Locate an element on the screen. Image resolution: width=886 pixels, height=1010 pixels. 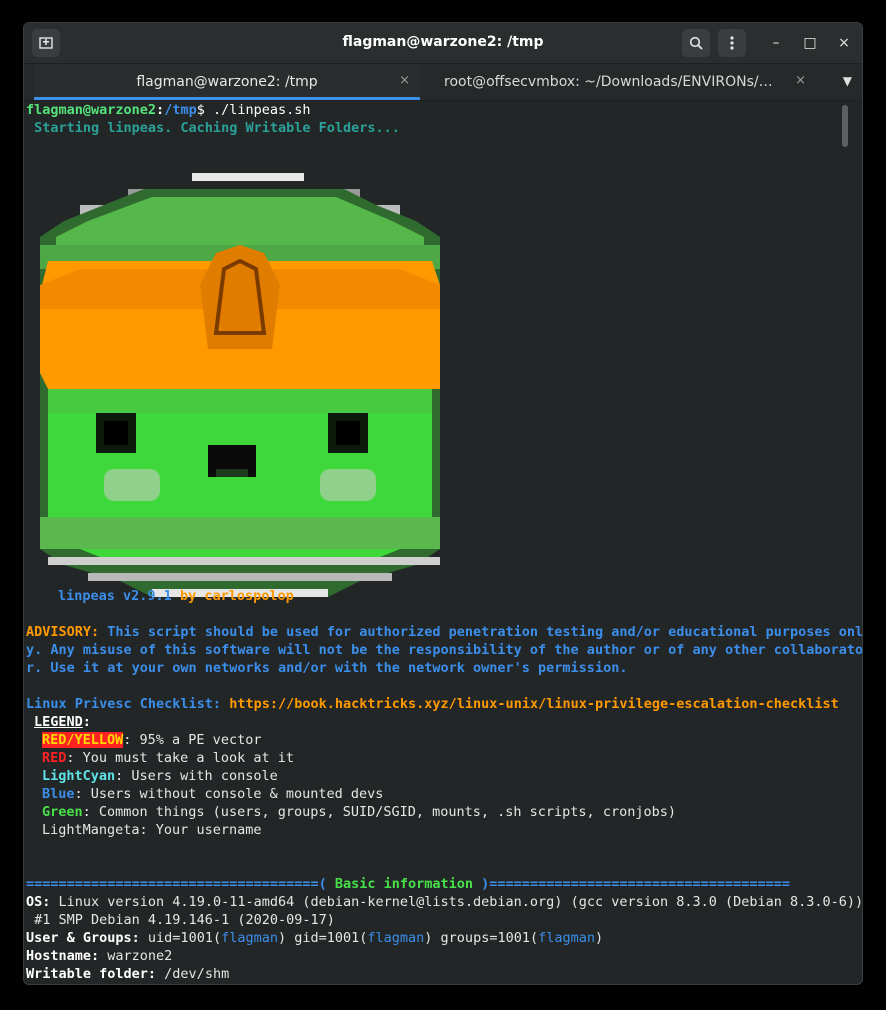
ug-text: ) gid=1001( is located at coordinates (322, 938).